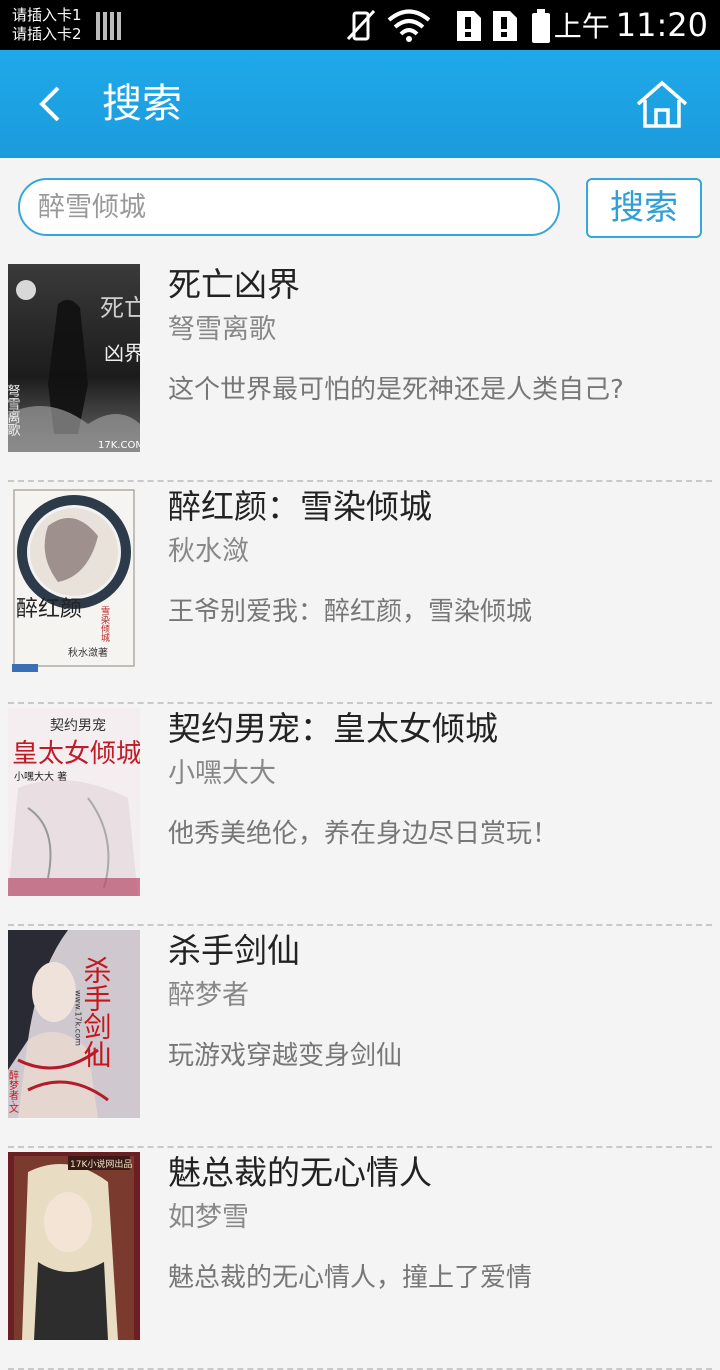 Image resolution: width=720 pixels, height=1370 pixels. What do you see at coordinates (49, 609) in the screenshot?
I see `svg-text: 醉红颜` at bounding box center [49, 609].